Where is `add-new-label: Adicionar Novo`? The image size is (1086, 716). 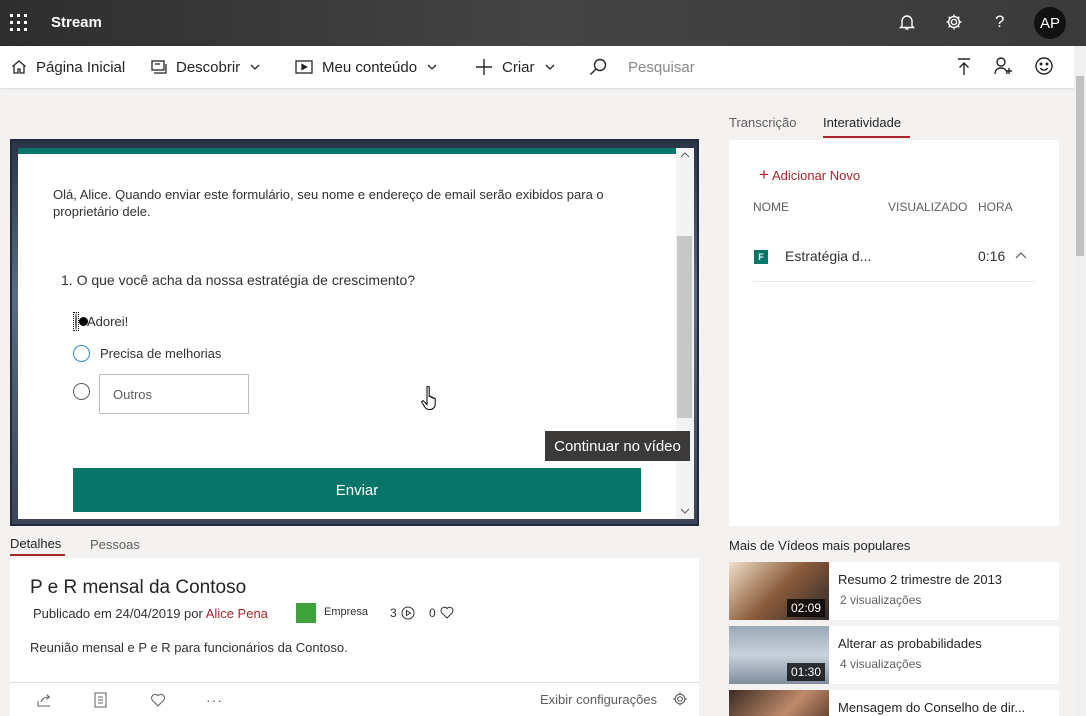 add-new-label: Adicionar Novo is located at coordinates (816, 175).